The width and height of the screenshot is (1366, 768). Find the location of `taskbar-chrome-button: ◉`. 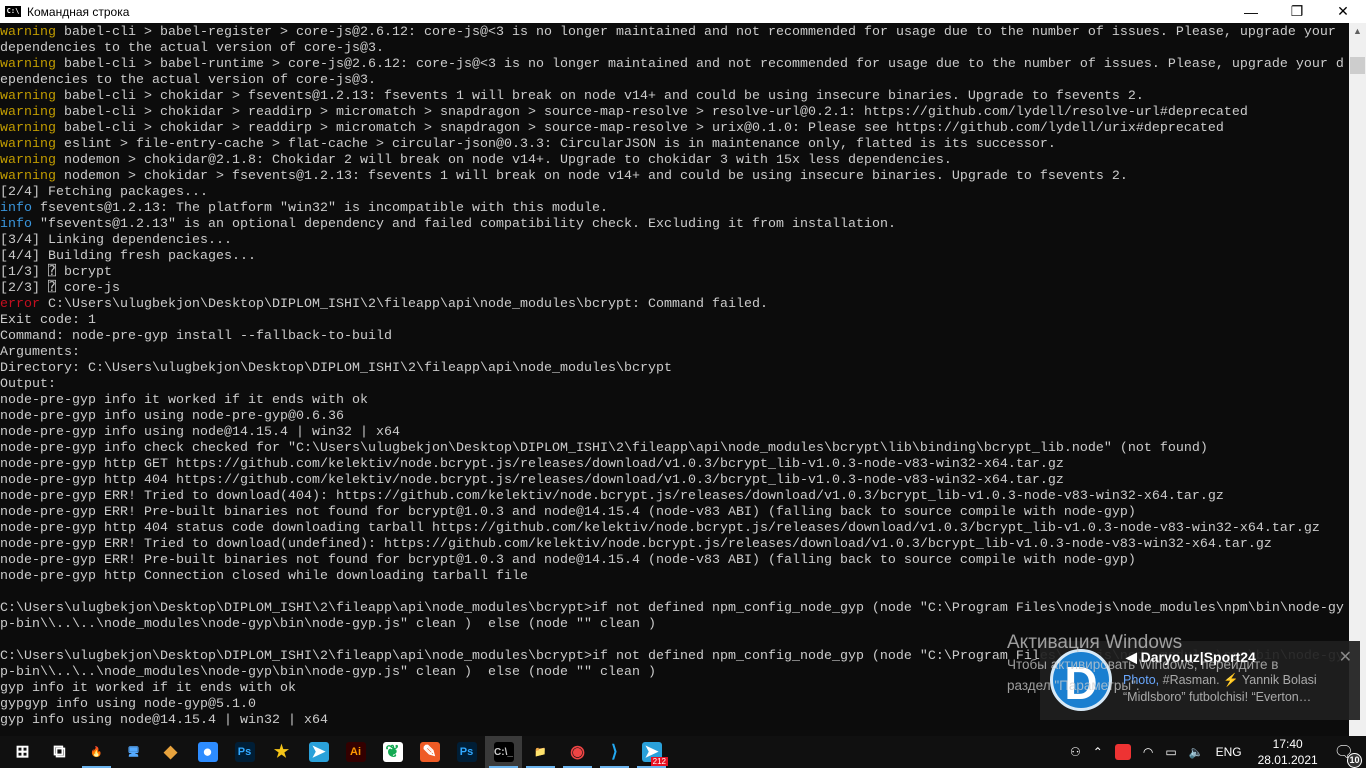

taskbar-chrome-button: ◉ is located at coordinates (577, 752).